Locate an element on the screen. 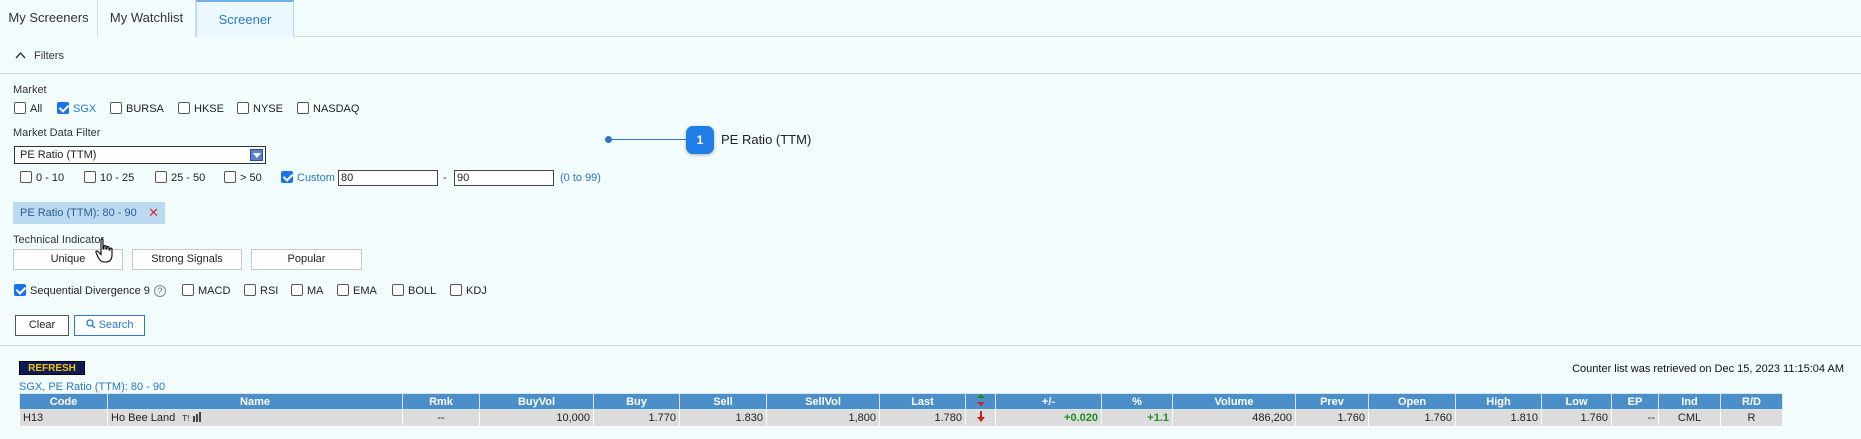 This screenshot has height=439, width=1861. col-header-code: Code is located at coordinates (63, 401).